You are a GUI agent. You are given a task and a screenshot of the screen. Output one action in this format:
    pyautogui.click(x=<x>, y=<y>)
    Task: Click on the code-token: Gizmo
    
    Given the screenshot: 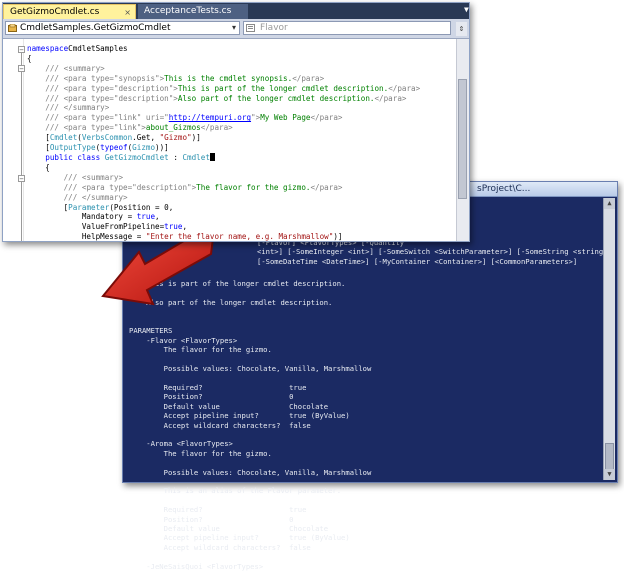 What is the action you would take?
    pyautogui.click(x=144, y=148)
    